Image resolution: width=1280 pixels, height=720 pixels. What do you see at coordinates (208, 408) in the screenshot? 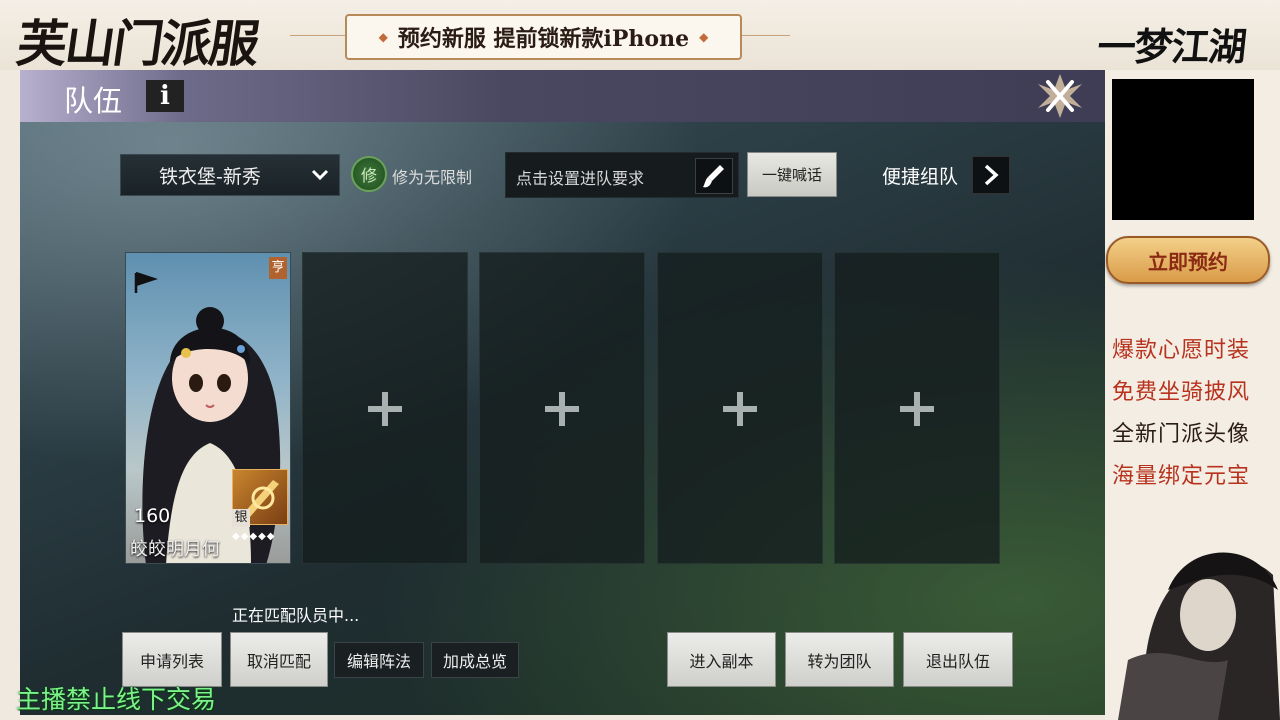
I see `team-member-card: 亨 银 160 ◆◆◆◆◆ 皎皎明月何` at bounding box center [208, 408].